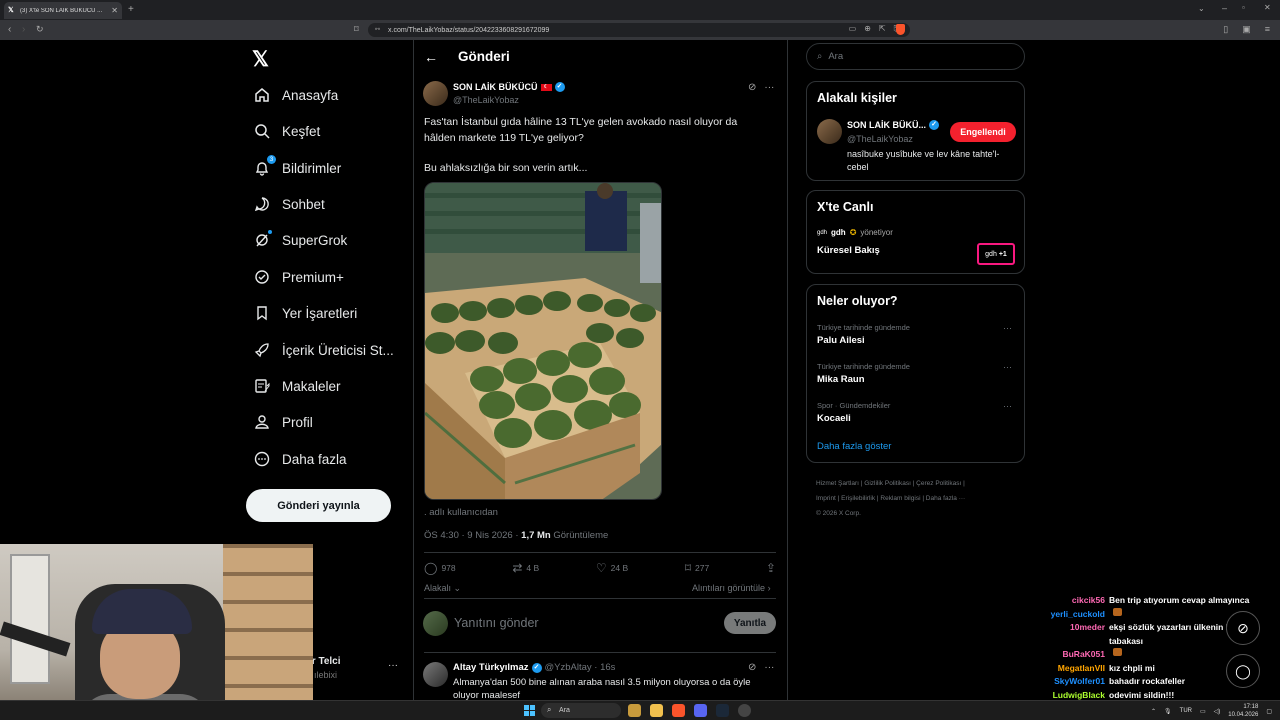  I want to click on blocked-button: Engellendi, so click(983, 132).